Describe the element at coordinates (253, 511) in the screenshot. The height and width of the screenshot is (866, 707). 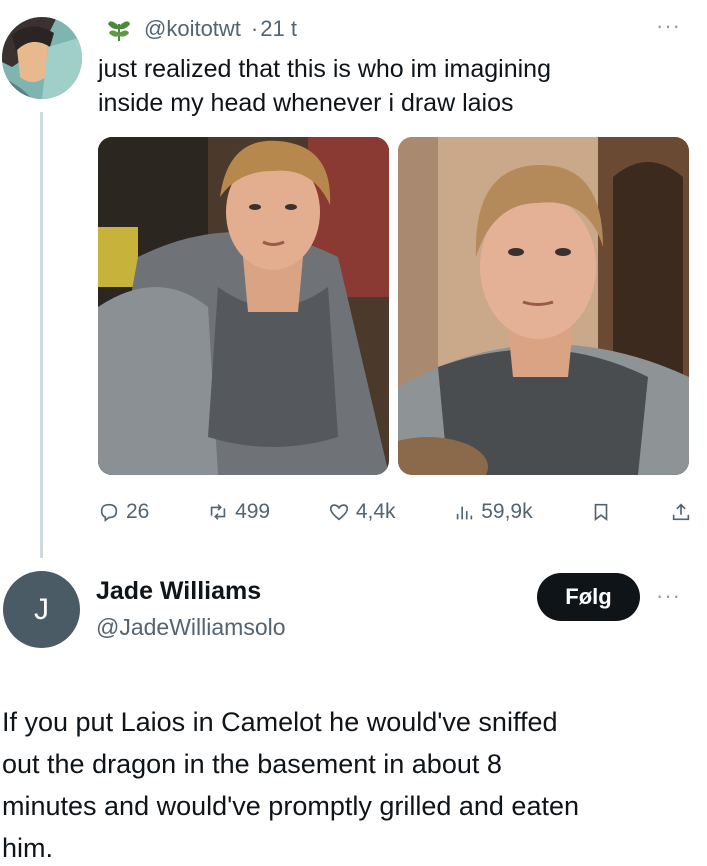
I see `repost-count: 499` at that location.